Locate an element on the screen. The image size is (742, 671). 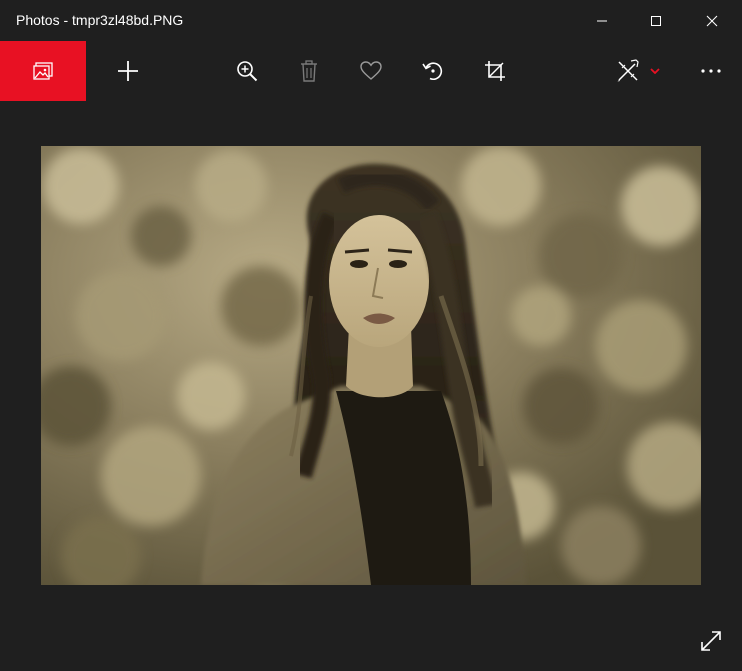
close-icon is located at coordinates (712, 20).